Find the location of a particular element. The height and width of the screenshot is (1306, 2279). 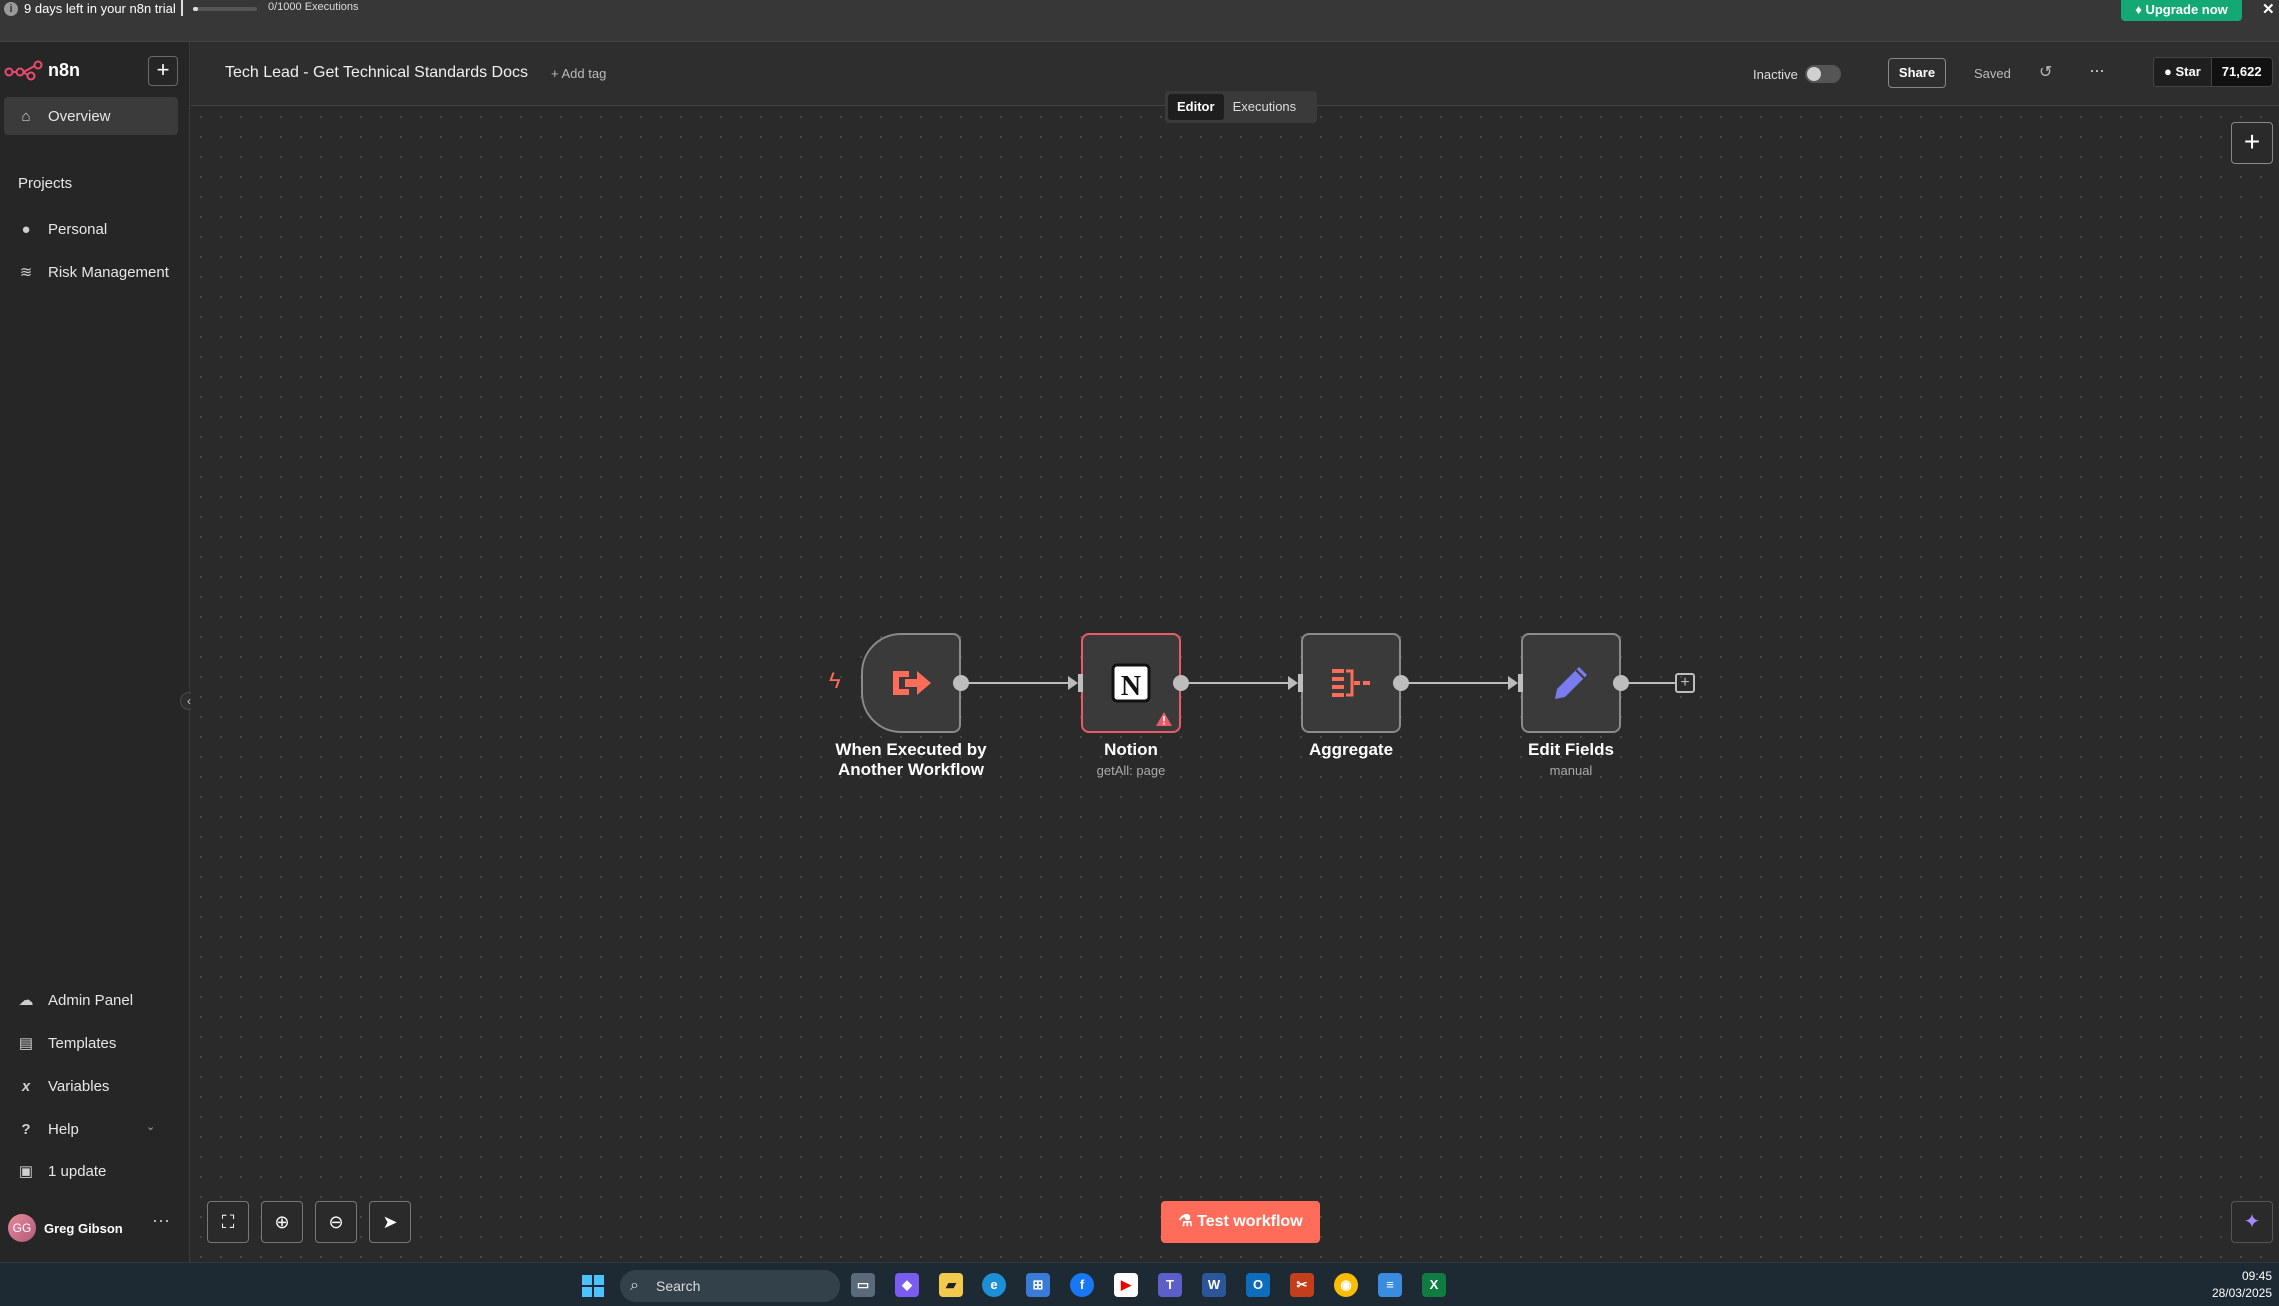

sidebar-item-label: Variables is located at coordinates (79, 1086).